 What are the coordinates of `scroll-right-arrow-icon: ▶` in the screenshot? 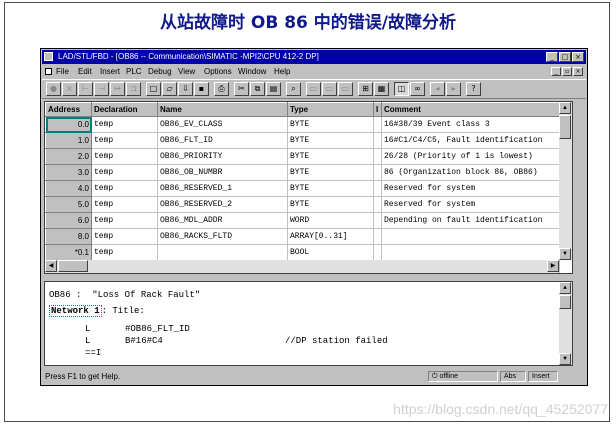 It's located at (553, 266).